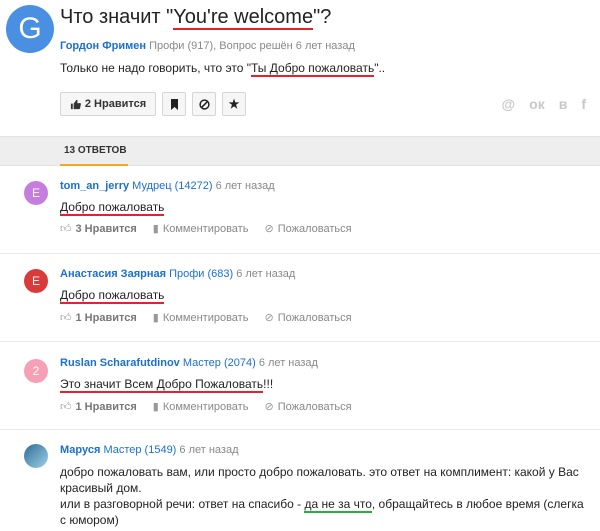 Image resolution: width=600 pixels, height=531 pixels. What do you see at coordinates (103, 46) in the screenshot?
I see `question-author-link: Гордон Фримен` at bounding box center [103, 46].